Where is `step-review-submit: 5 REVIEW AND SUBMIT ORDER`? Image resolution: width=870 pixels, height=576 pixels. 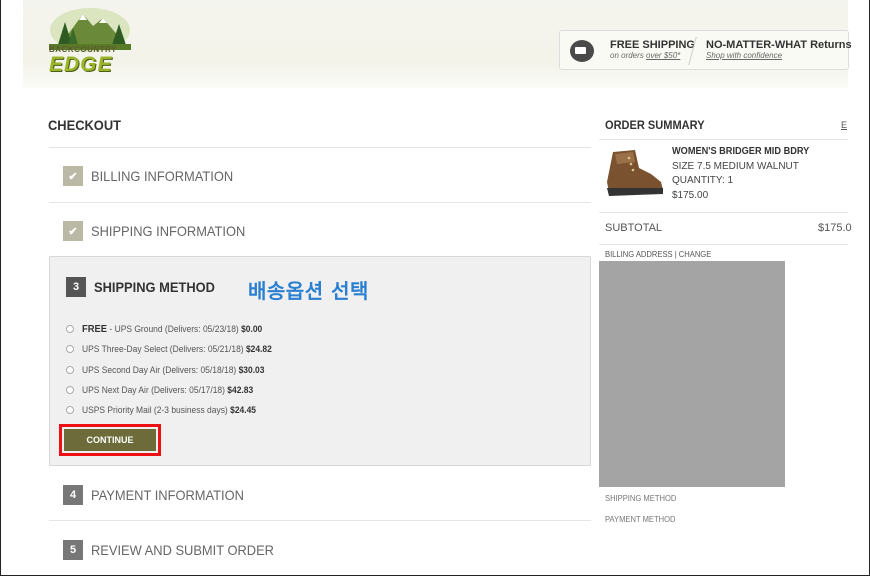 step-review-submit: 5 REVIEW AND SUBMIT ORDER is located at coordinates (176, 550).